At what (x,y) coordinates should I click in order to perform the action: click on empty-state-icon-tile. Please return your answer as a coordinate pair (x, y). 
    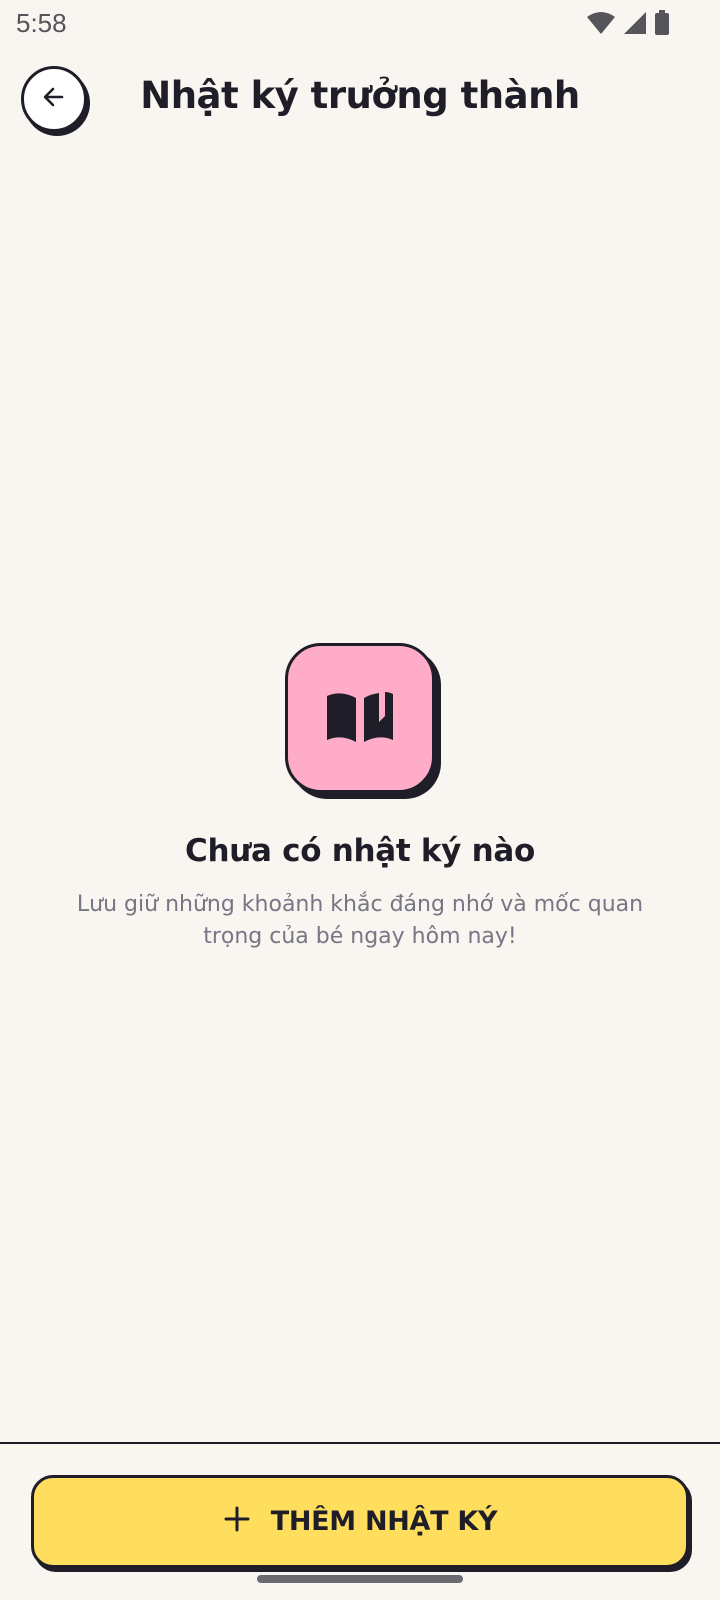
    Looking at the image, I should click on (360, 718).